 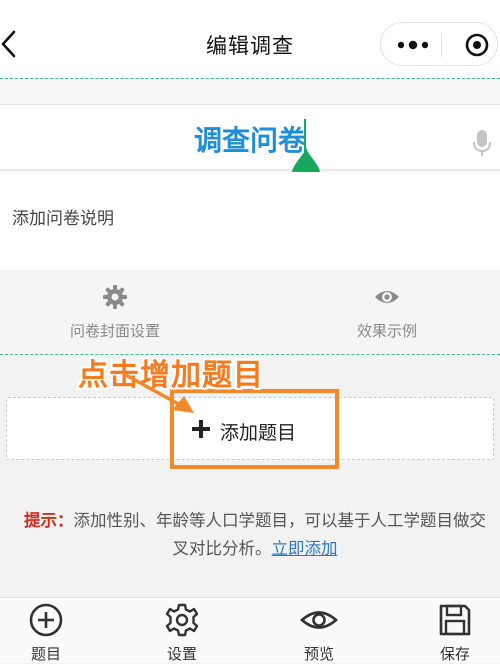 What do you see at coordinates (413, 45) in the screenshot?
I see `more-dots-icon` at bounding box center [413, 45].